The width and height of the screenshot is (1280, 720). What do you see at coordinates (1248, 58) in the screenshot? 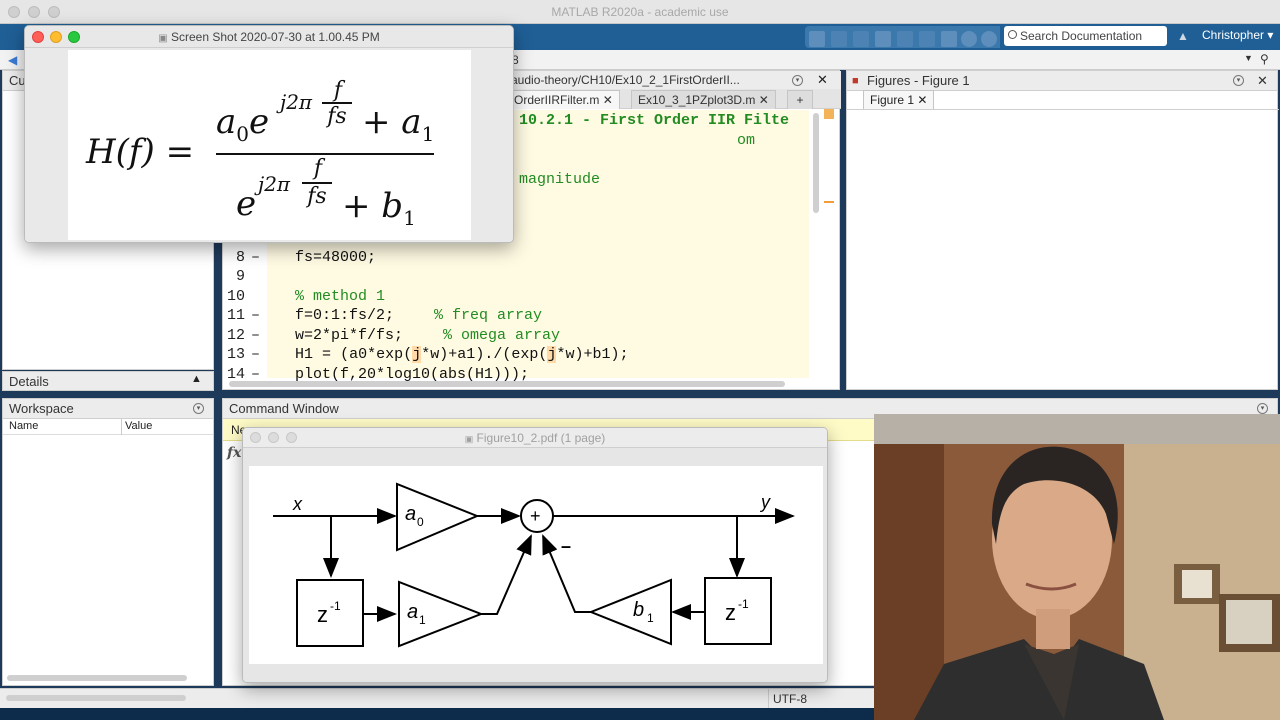
I see `address-dropdown-icon: ▼` at bounding box center [1248, 58].